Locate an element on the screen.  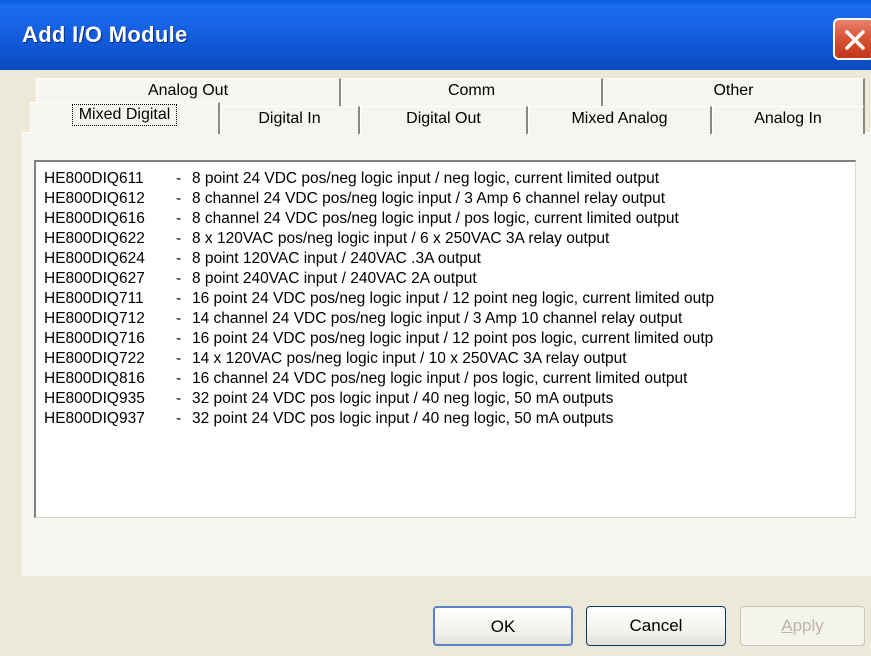
apply-button: Apply is located at coordinates (802, 626).